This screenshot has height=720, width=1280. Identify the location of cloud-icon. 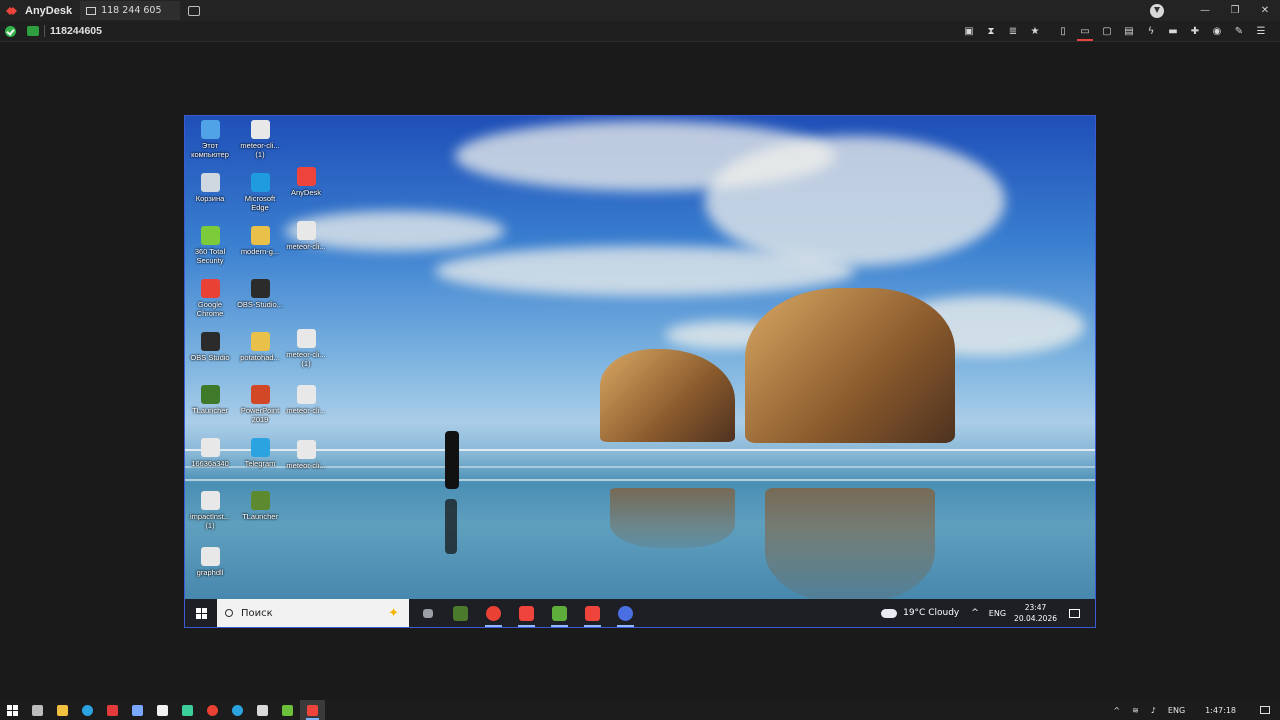
(889, 613).